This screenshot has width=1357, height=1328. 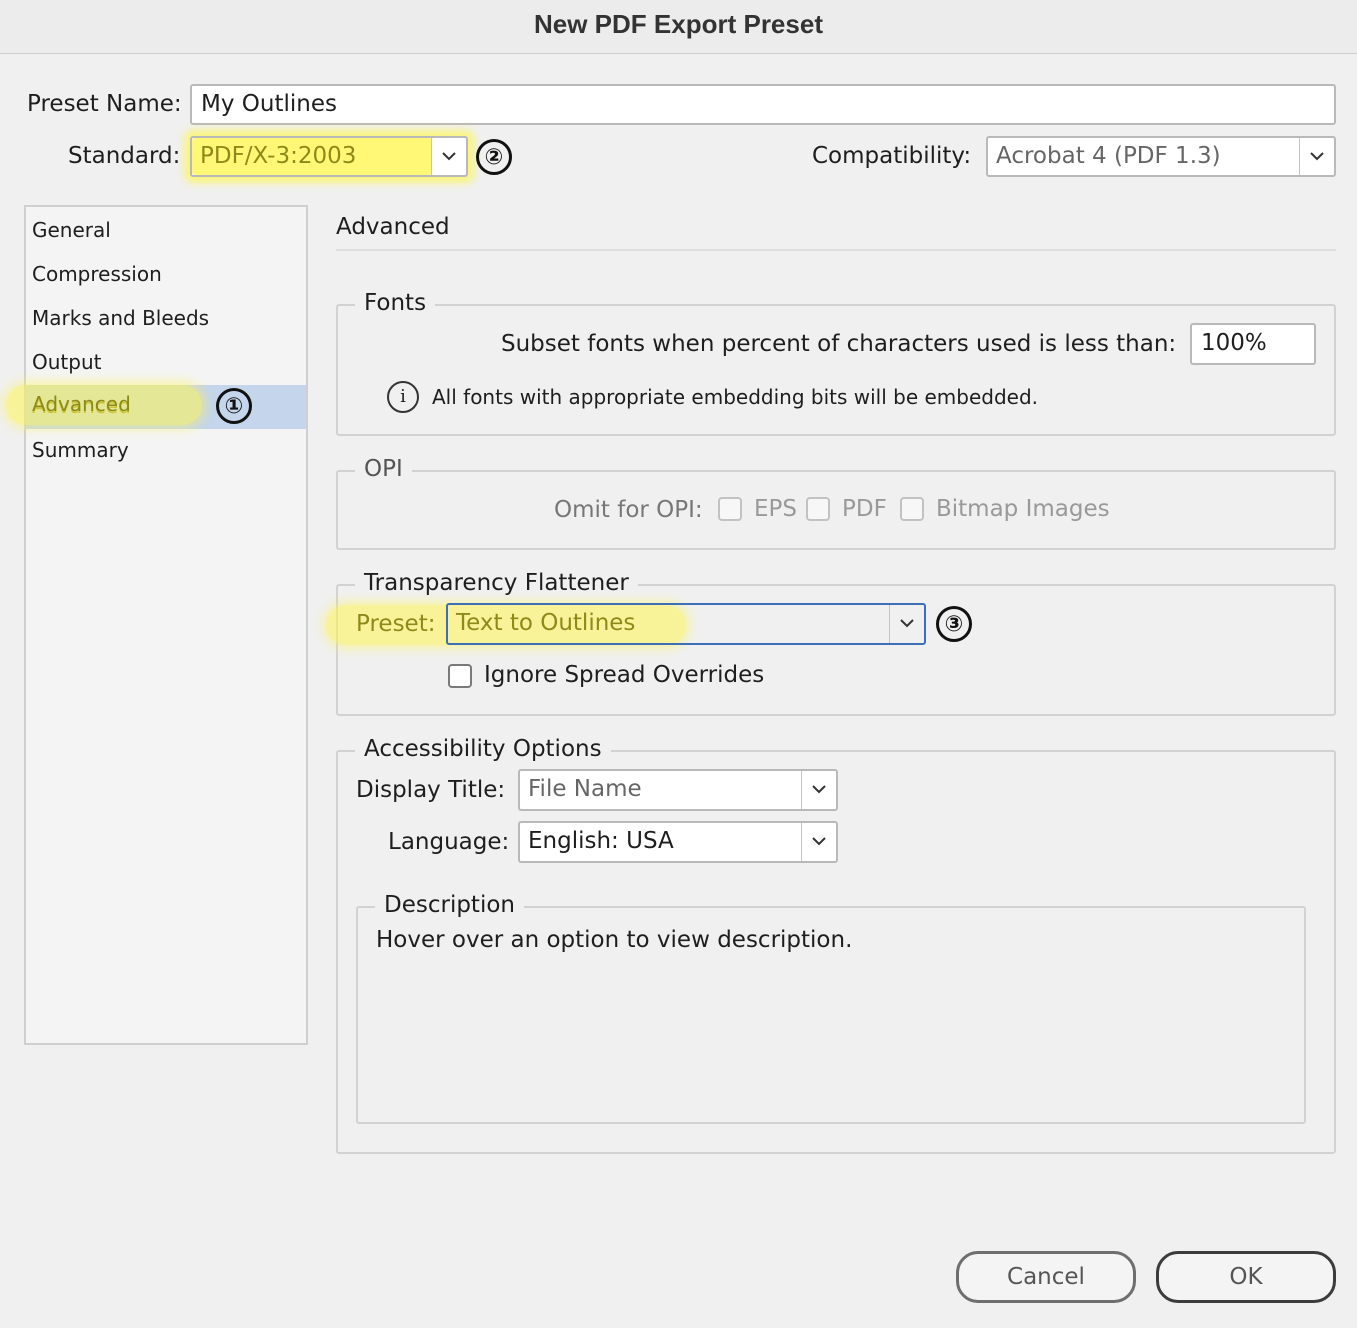 I want to click on eps-checkbox, so click(x=730, y=509).